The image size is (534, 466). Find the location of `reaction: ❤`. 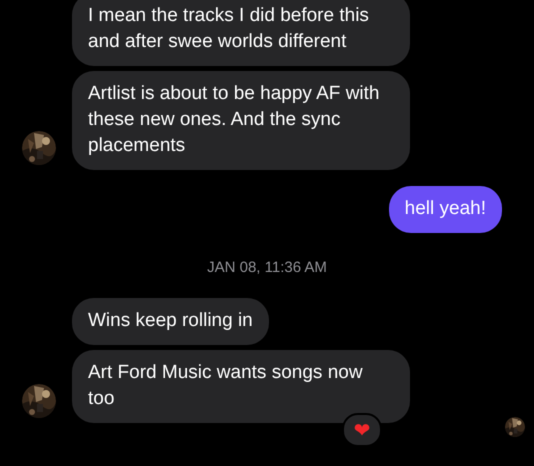

reaction: ❤ is located at coordinates (362, 430).